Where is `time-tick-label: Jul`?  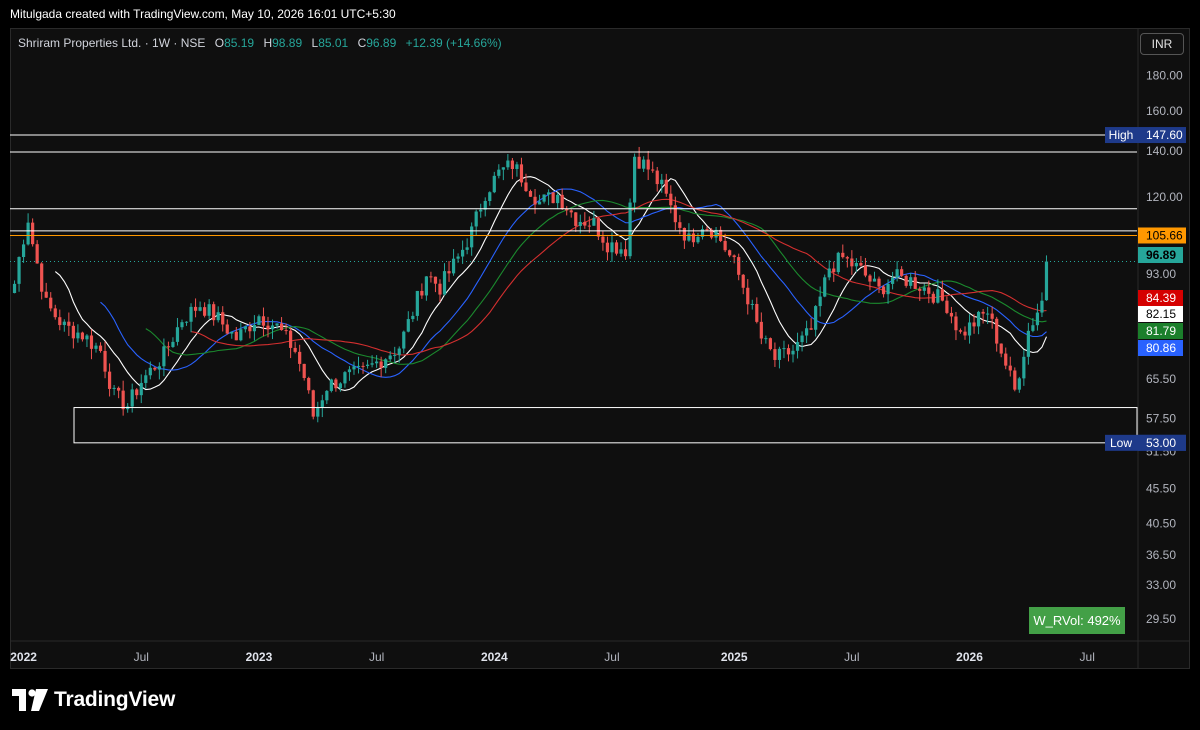 time-tick-label: Jul is located at coordinates (1087, 657).